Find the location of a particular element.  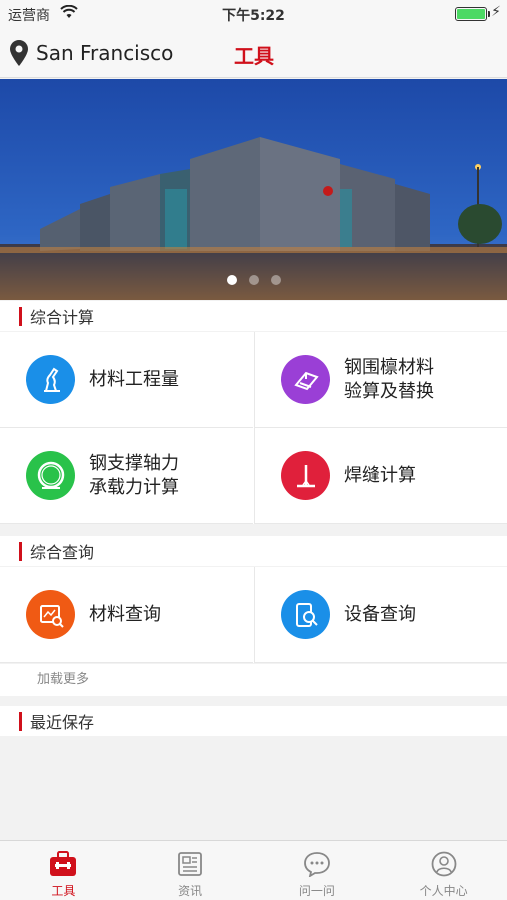

clock: 下午5:22 is located at coordinates (253, 16).